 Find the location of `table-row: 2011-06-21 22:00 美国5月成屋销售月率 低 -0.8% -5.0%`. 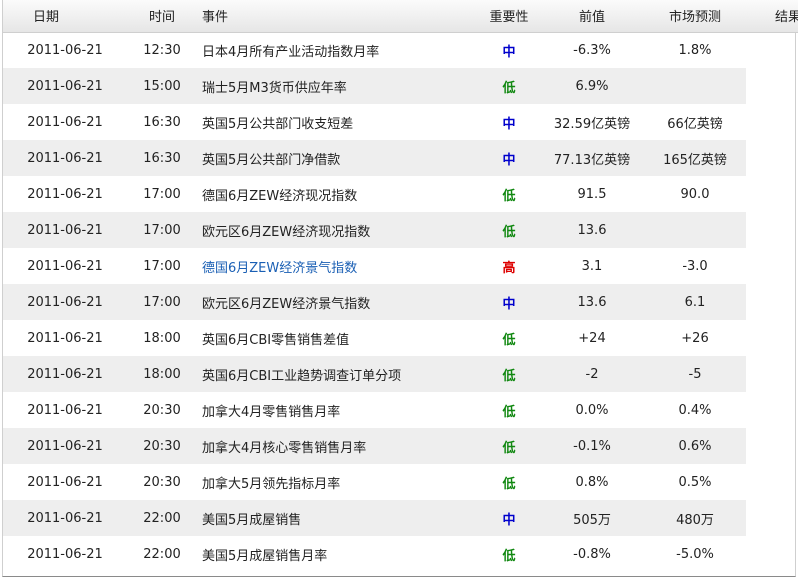

table-row: 2011-06-21 22:00 美国5月成屋销售月率 低 -0.8% -5.0% is located at coordinates (400, 554).